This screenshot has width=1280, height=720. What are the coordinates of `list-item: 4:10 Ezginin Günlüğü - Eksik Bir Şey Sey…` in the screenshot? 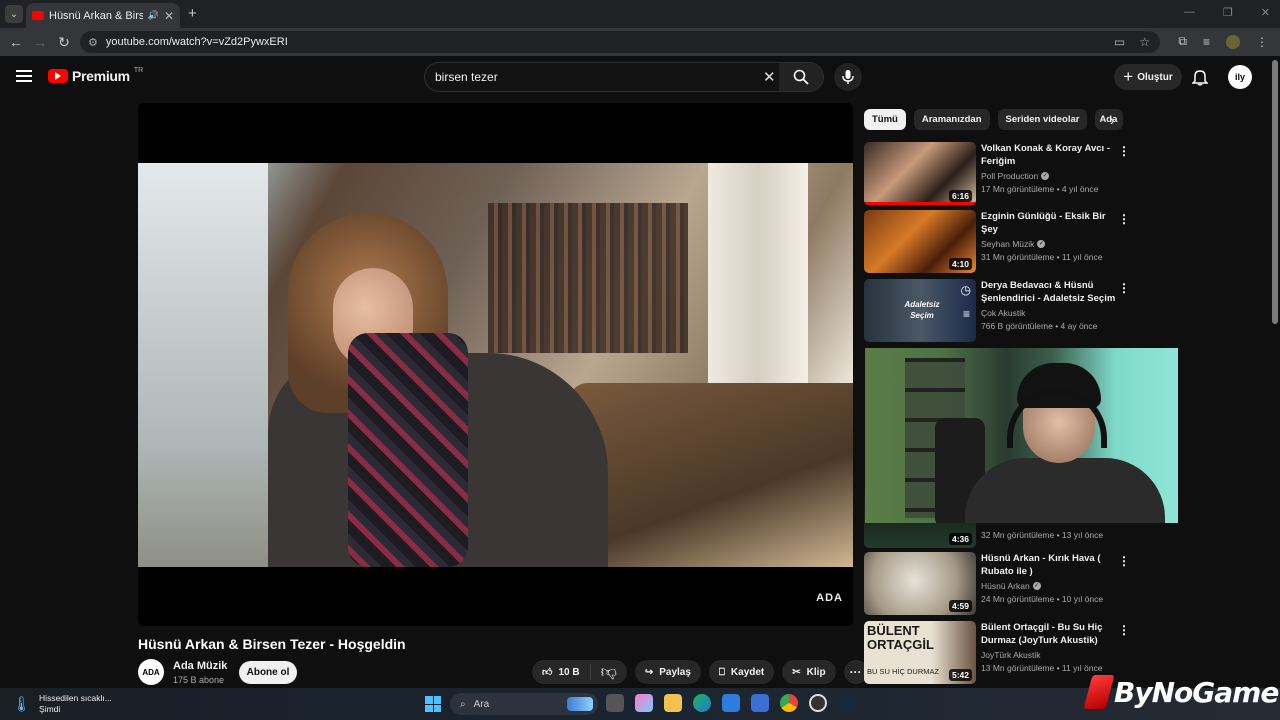 It's located at (999, 242).